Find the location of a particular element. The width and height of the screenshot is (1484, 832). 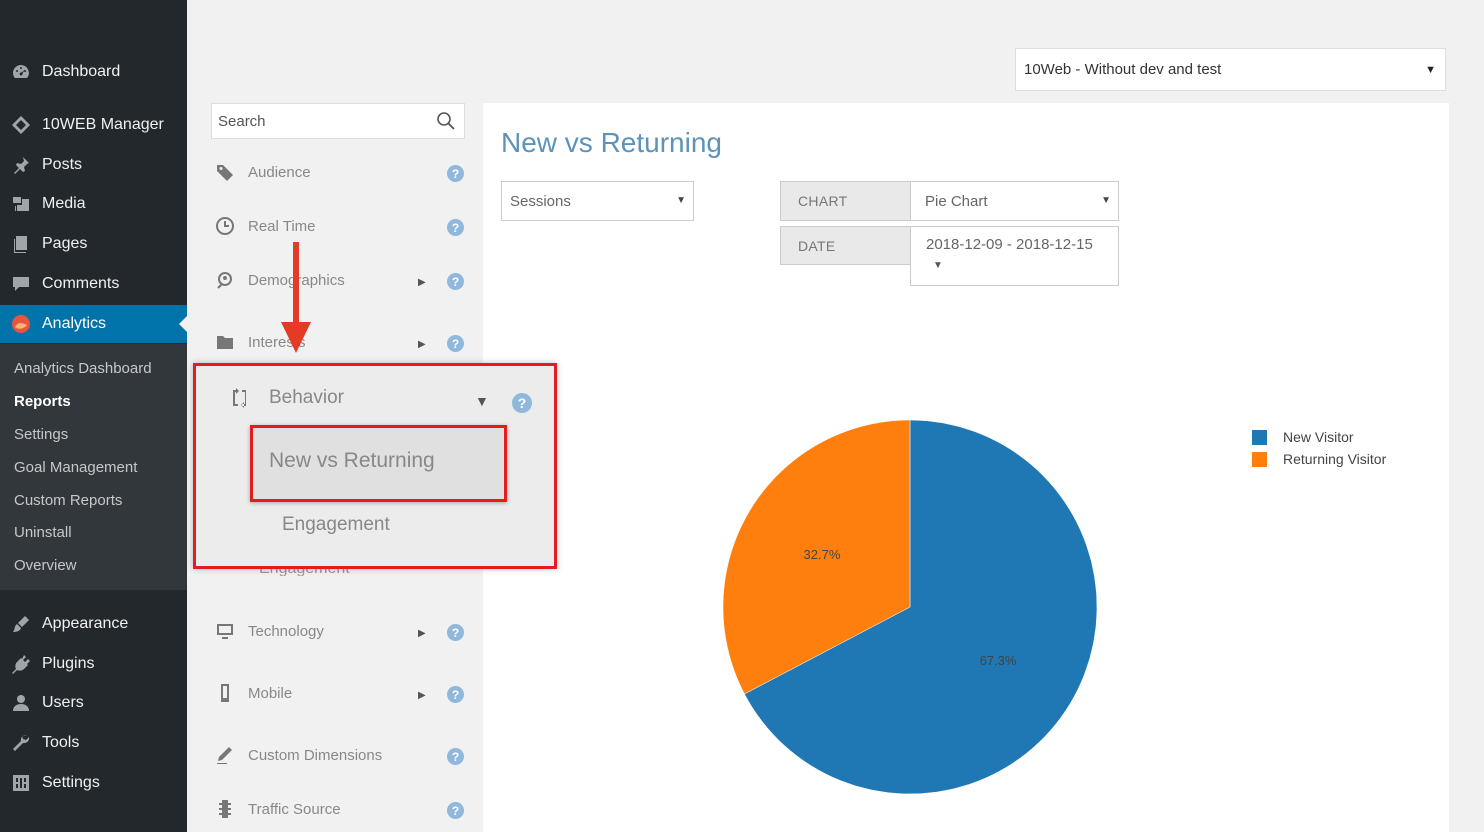

submenu-goal-management: Goal Management is located at coordinates (75, 467).